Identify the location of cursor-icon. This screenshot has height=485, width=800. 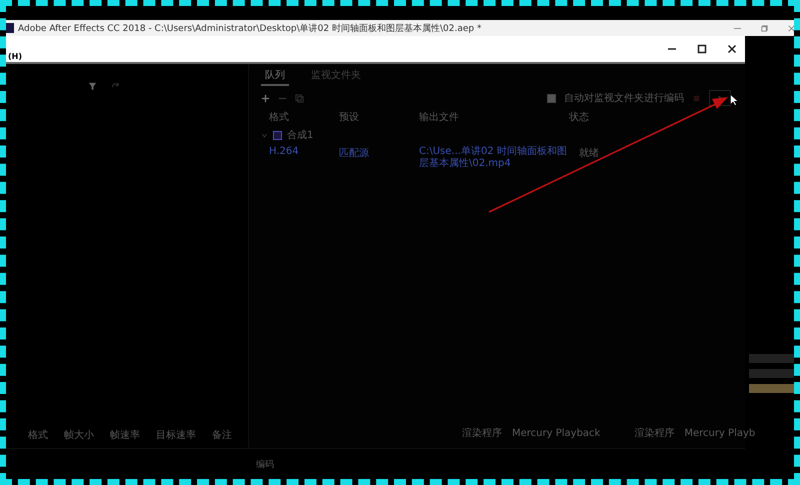
(734, 100).